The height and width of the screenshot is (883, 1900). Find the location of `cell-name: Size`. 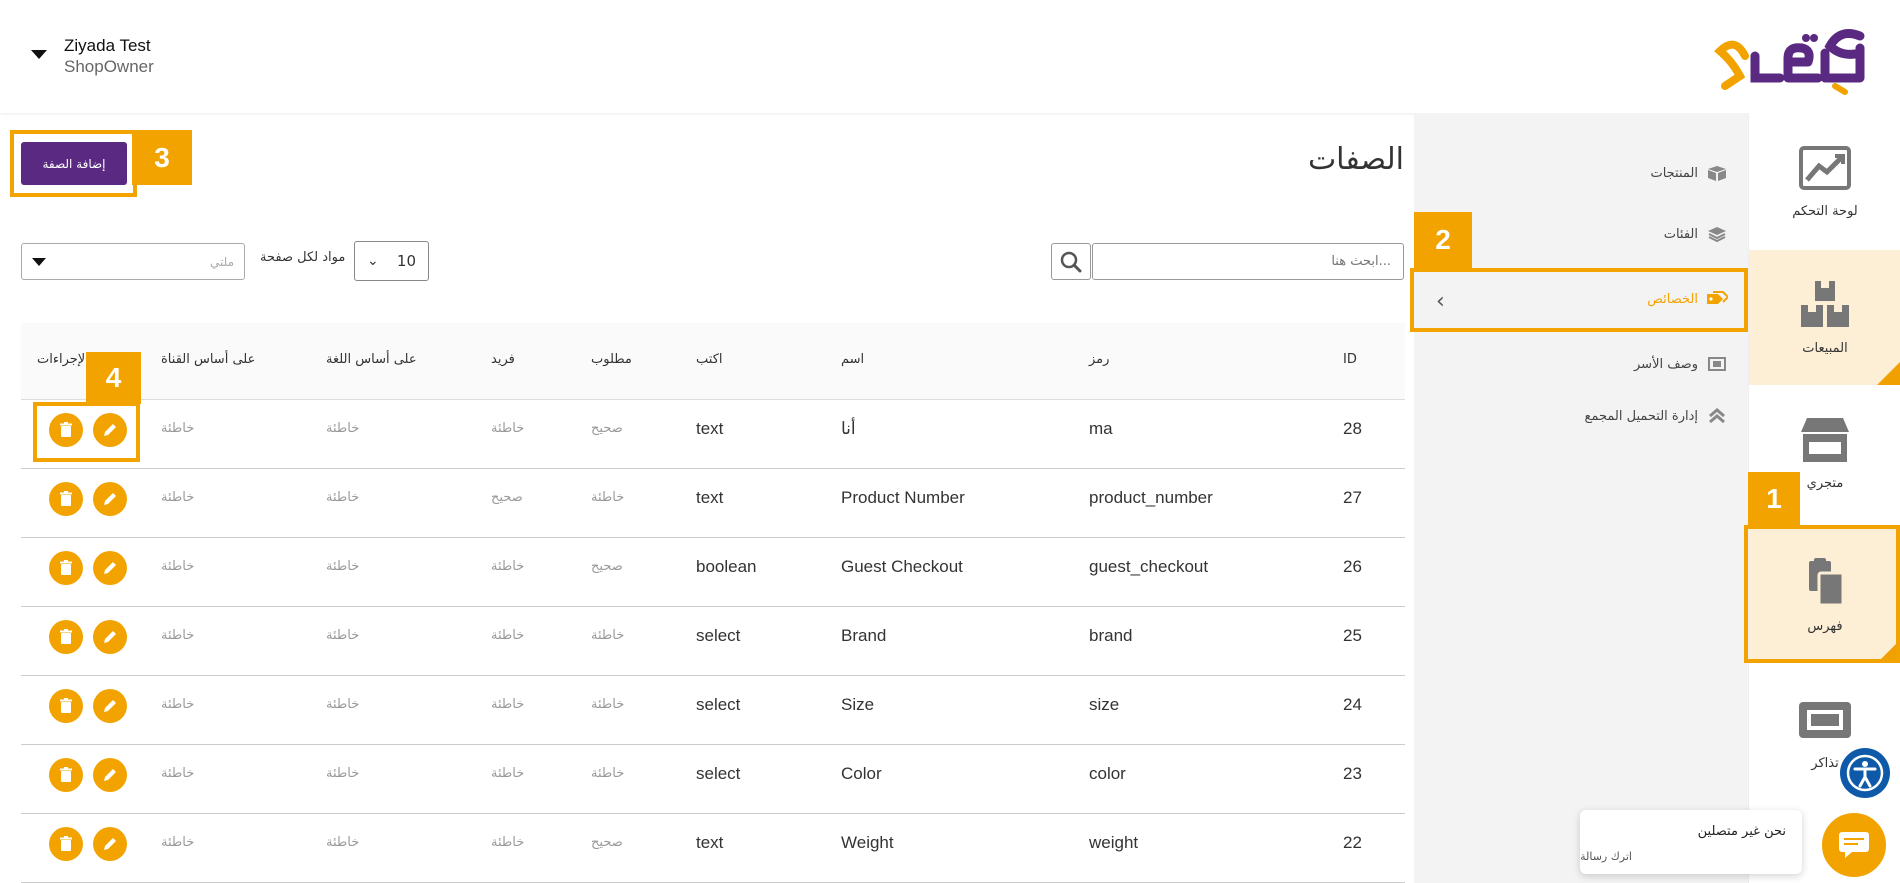

cell-name: Size is located at coordinates (858, 704).